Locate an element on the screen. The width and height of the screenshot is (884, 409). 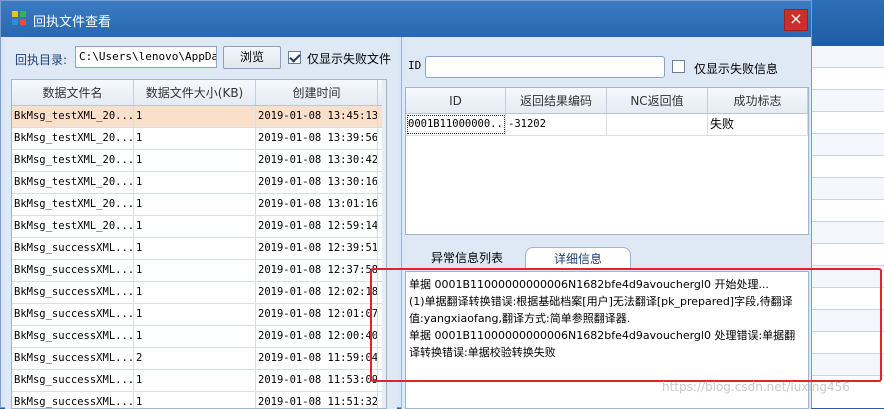
column-header-created-time: 创建时间 is located at coordinates (317, 92).